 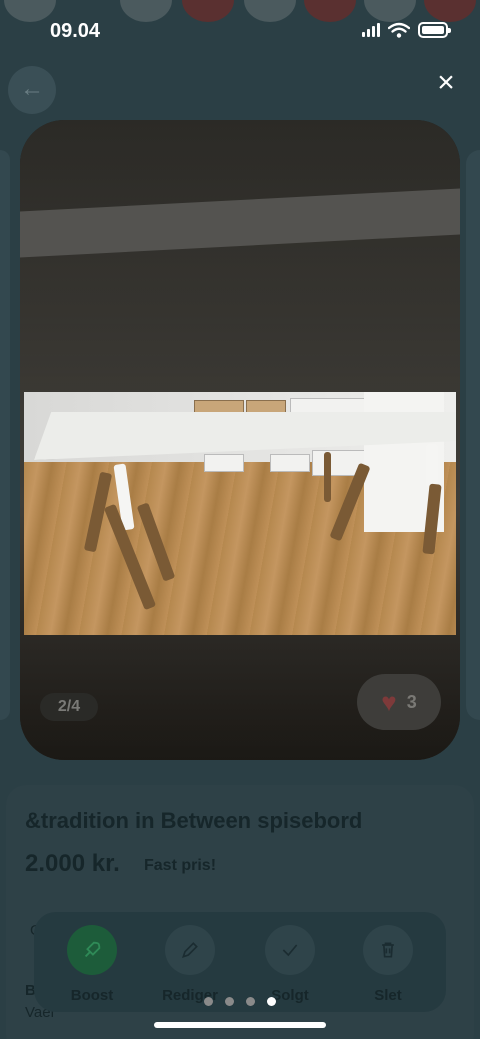 I want to click on status-icons, so click(x=406, y=30).